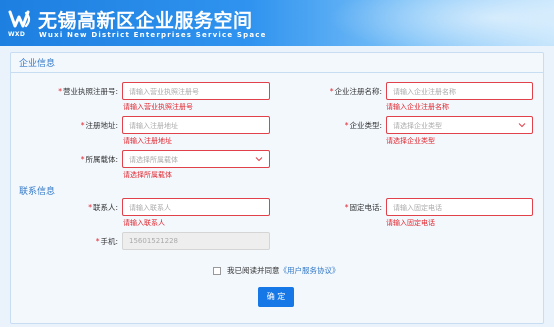  I want to click on card-header, so click(277, 63).